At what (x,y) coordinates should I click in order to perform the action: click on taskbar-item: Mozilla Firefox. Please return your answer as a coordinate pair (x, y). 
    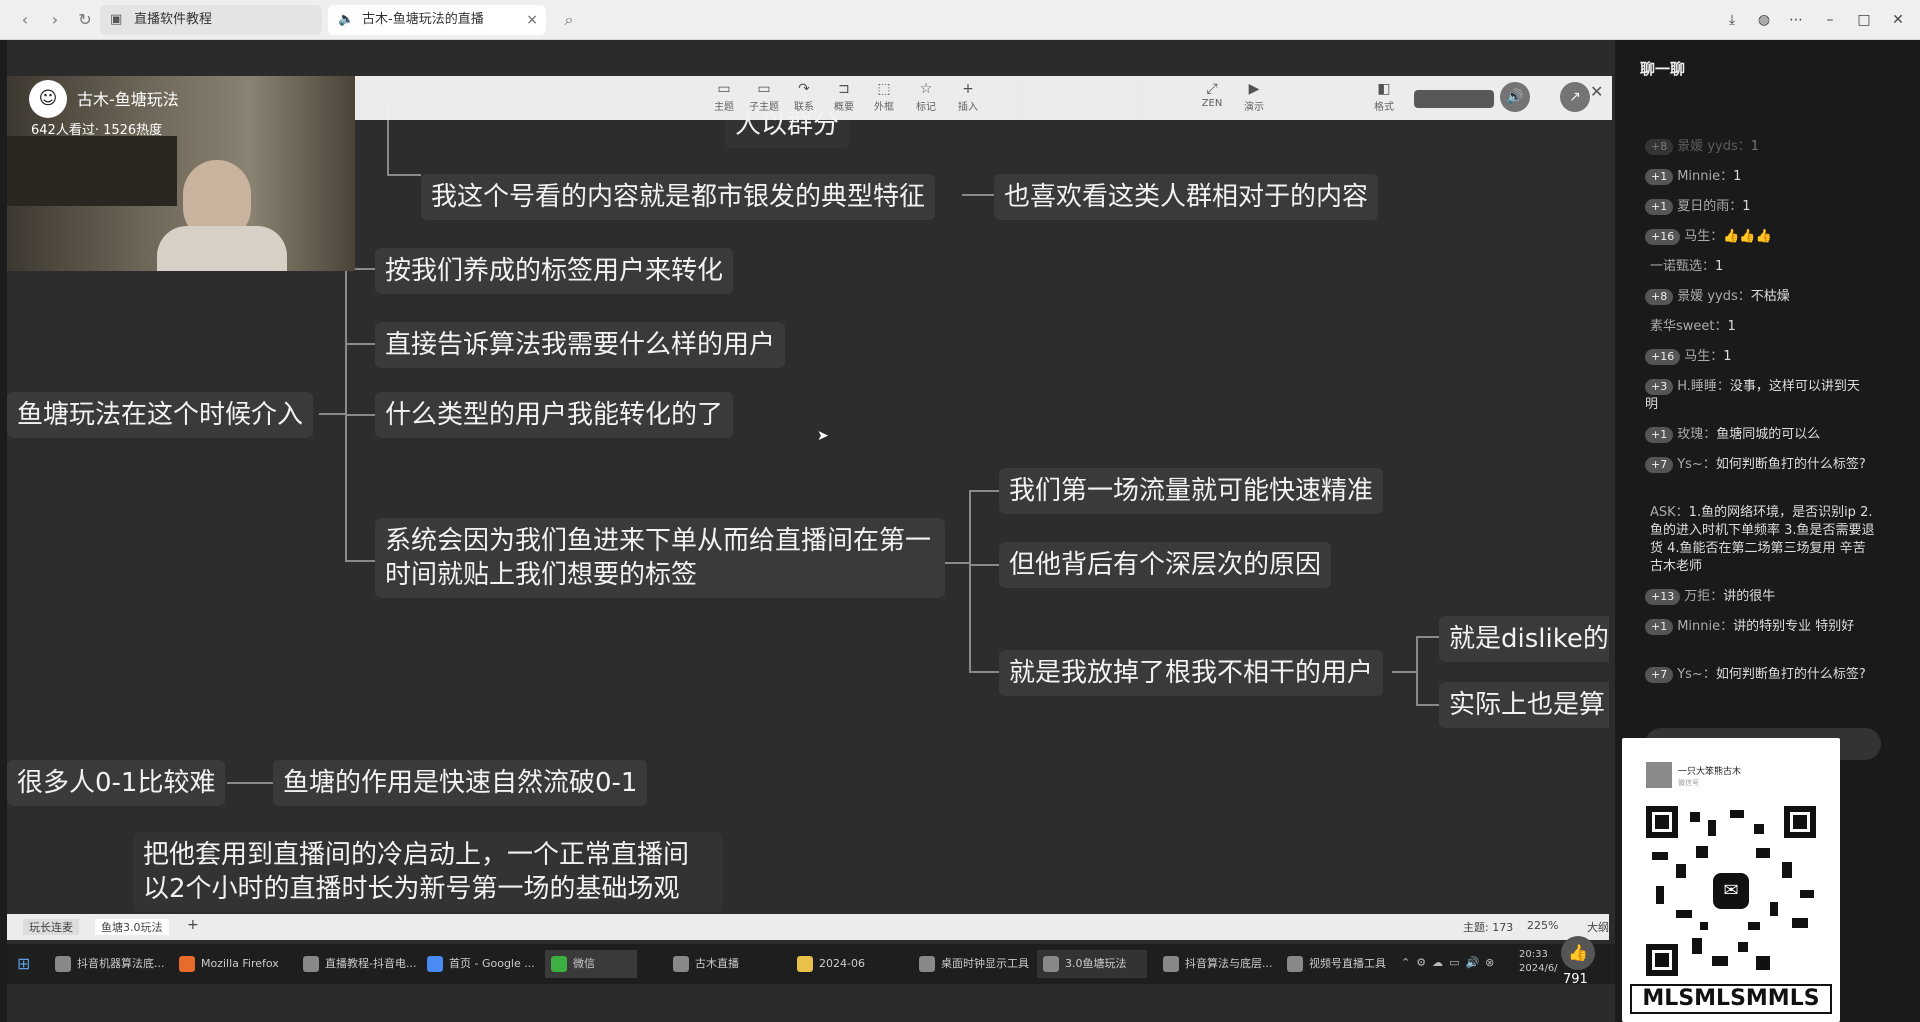
    Looking at the image, I should click on (233, 964).